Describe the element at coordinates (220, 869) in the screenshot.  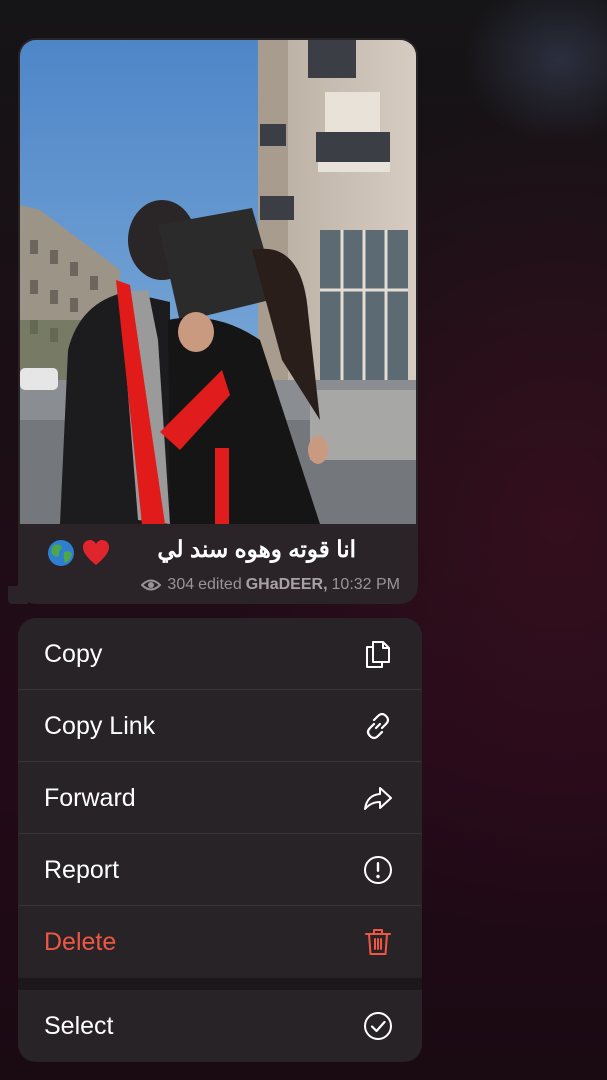
I see `menu-item-report: Report` at that location.